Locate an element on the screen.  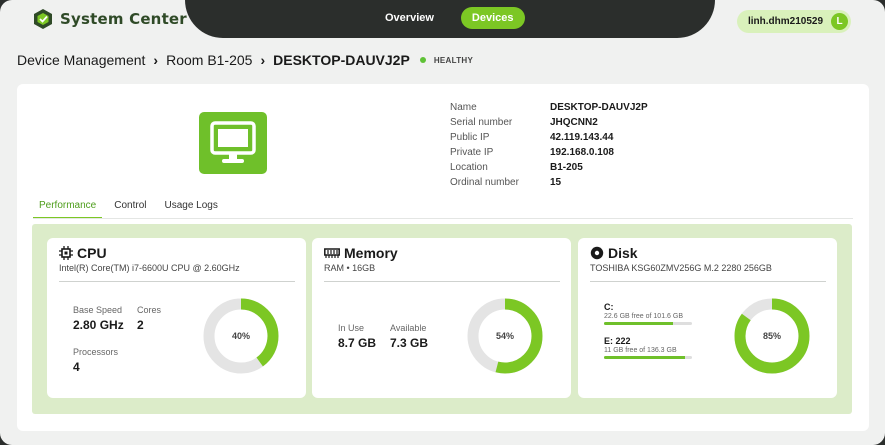
status-badge: HEALTHY is located at coordinates (453, 60).